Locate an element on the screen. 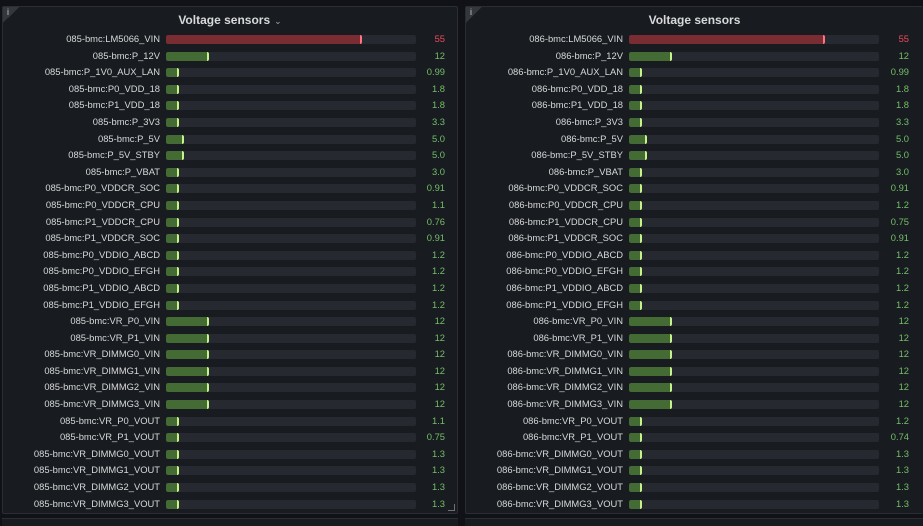 The height and width of the screenshot is (526, 923). sensor-row: 086-bmc:P0_VDDIO_ABCD 1.2 is located at coordinates (694, 255).